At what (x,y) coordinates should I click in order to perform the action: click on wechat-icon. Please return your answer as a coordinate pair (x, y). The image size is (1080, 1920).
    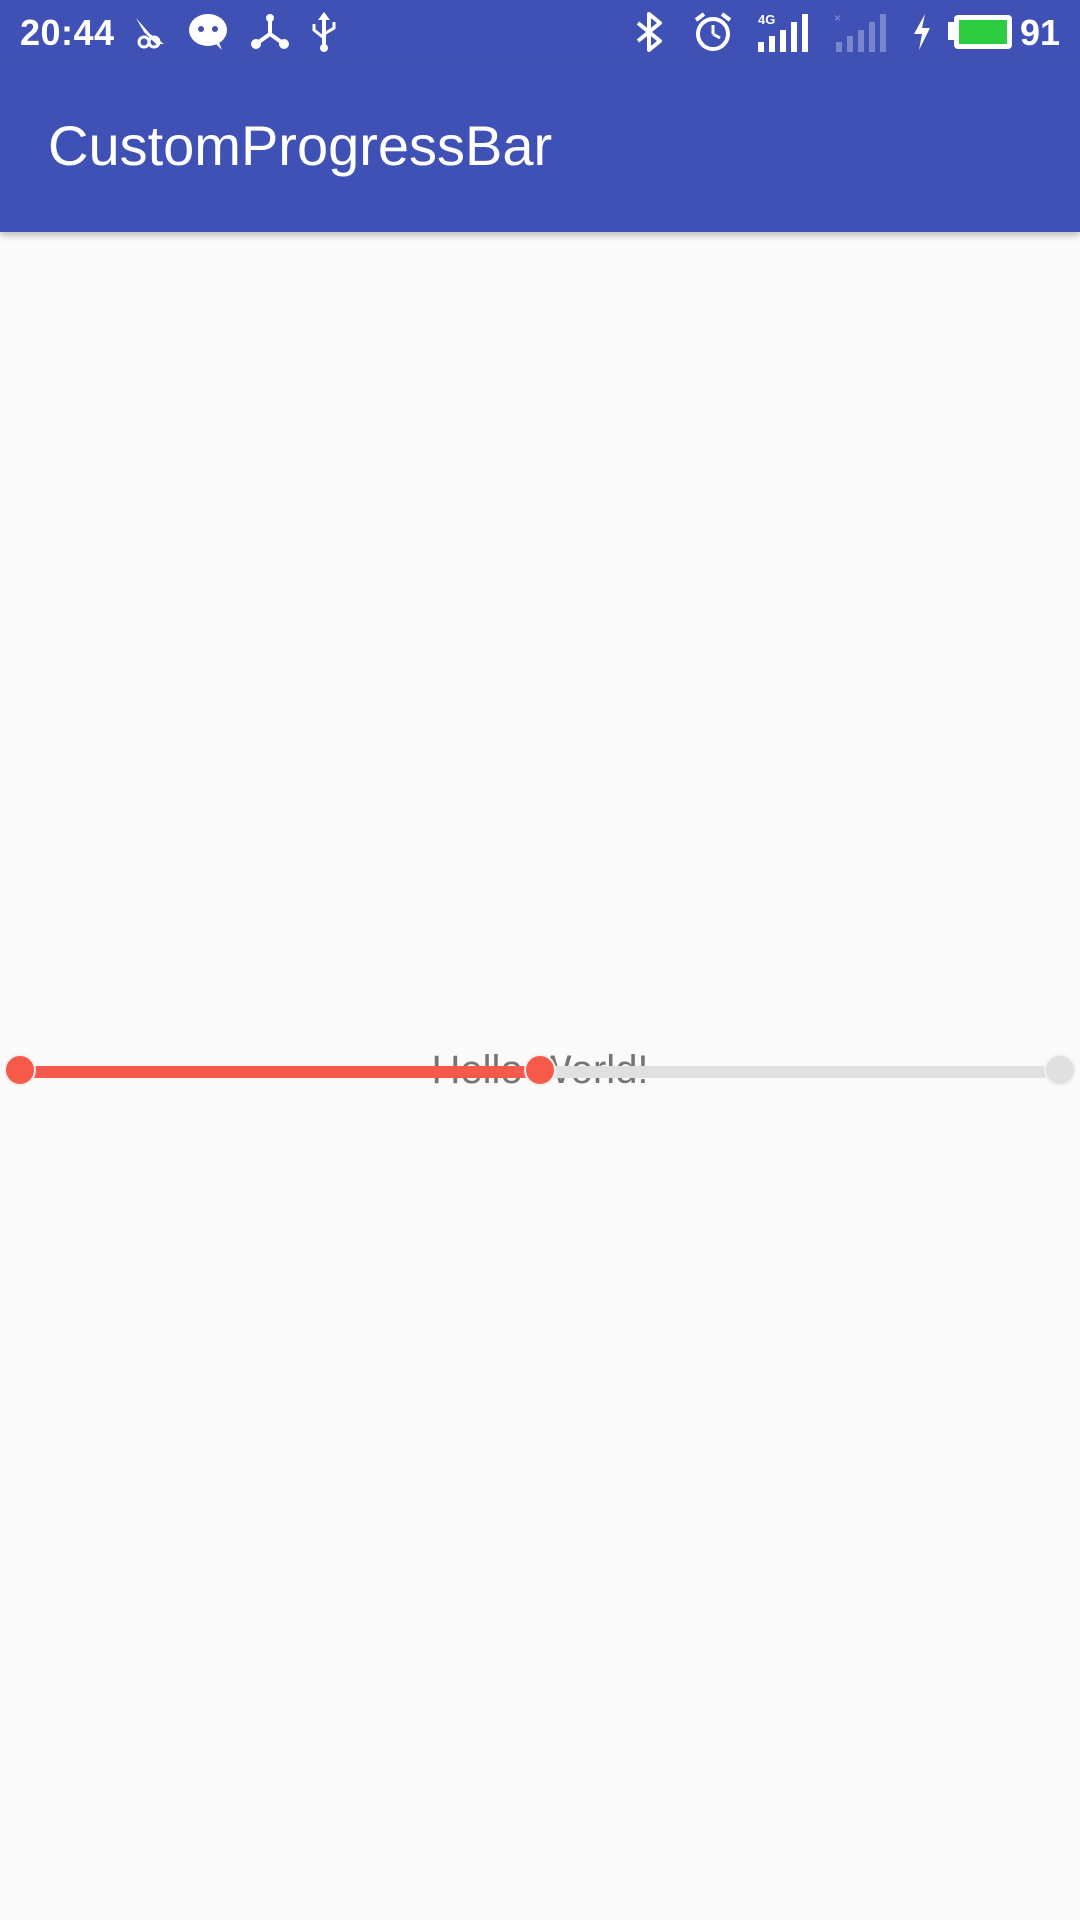
    Looking at the image, I should click on (208, 32).